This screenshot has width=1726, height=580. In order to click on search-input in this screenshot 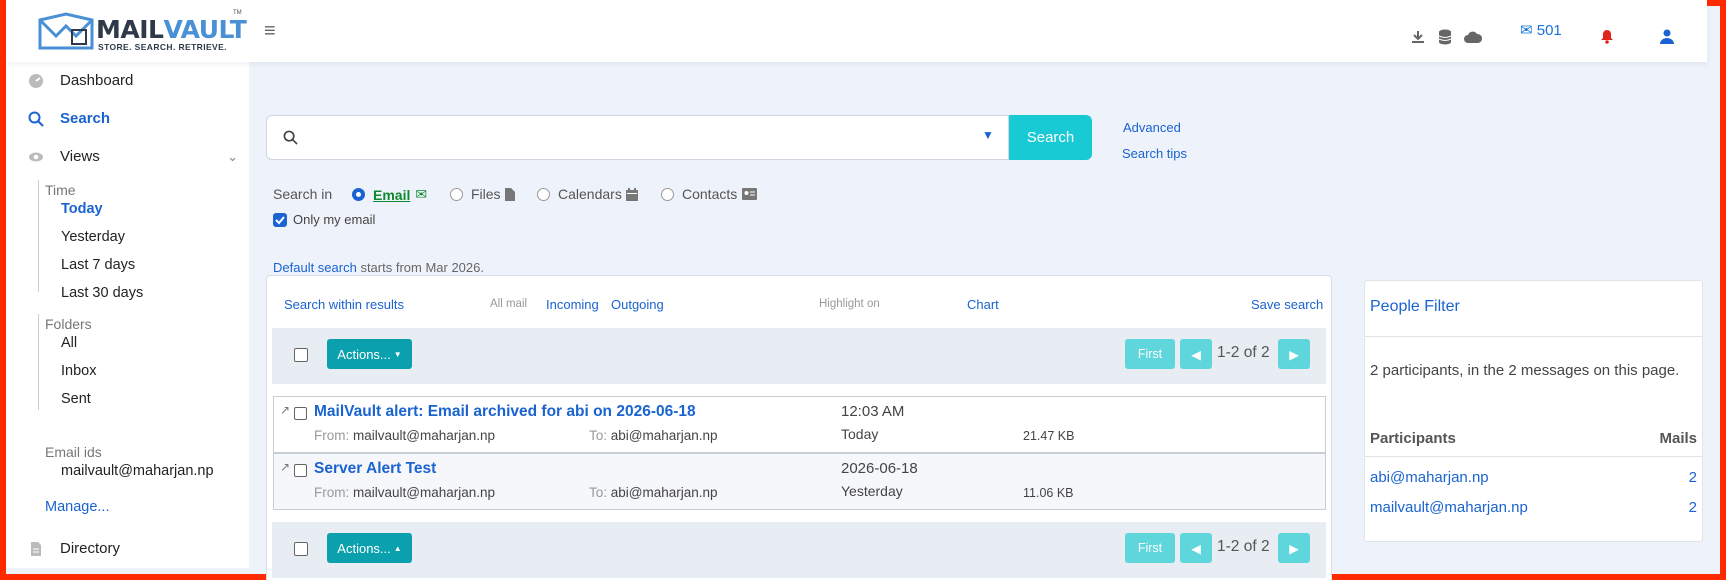, I will do `click(622, 138)`.